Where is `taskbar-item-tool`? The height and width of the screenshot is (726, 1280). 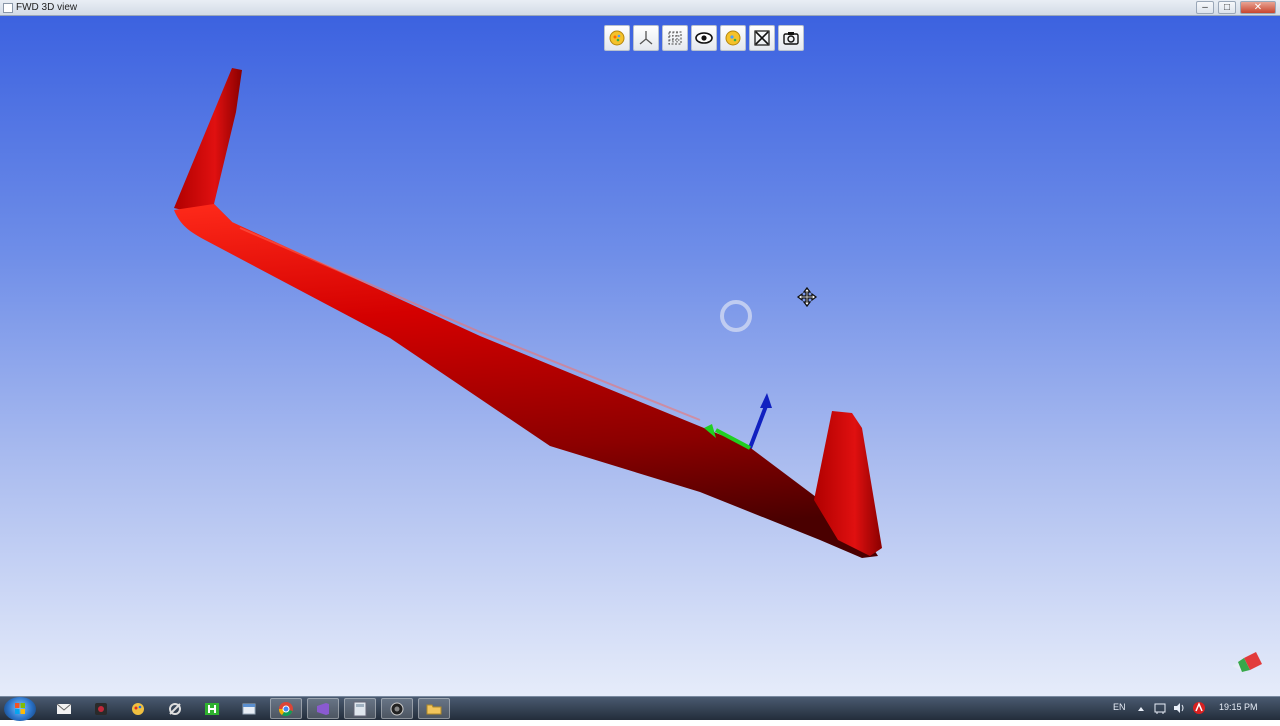 taskbar-item-tool is located at coordinates (175, 708).